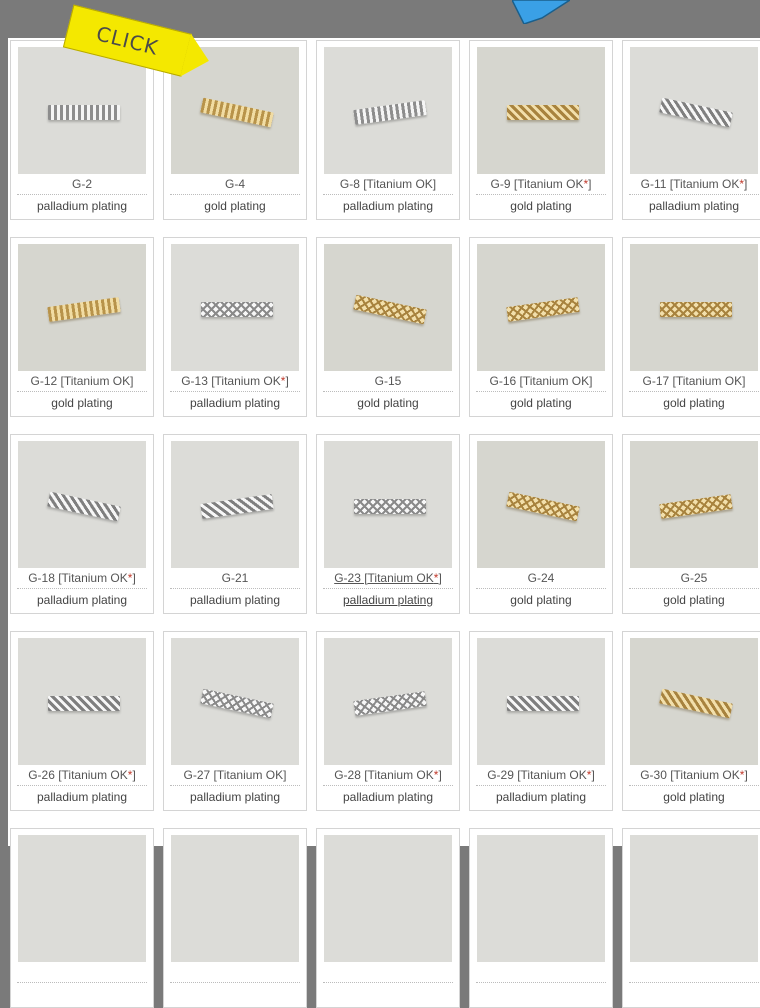 Image resolution: width=760 pixels, height=1008 pixels. I want to click on product-code: G-18 [Titanium OK*], so click(82, 578).